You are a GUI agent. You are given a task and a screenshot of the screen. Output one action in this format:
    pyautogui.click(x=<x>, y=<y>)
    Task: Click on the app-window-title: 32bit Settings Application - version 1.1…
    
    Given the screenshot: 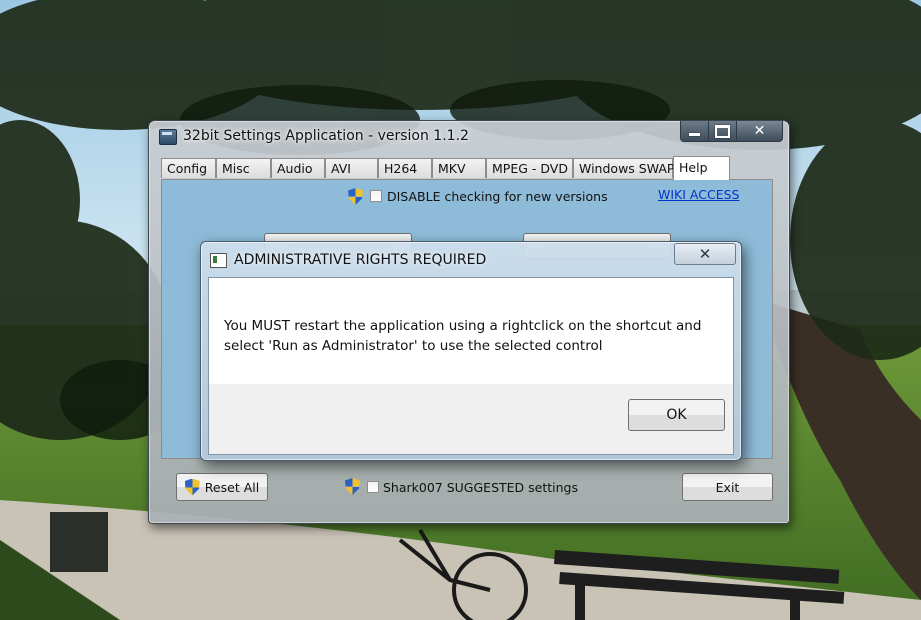 What is the action you would take?
    pyautogui.click(x=326, y=136)
    